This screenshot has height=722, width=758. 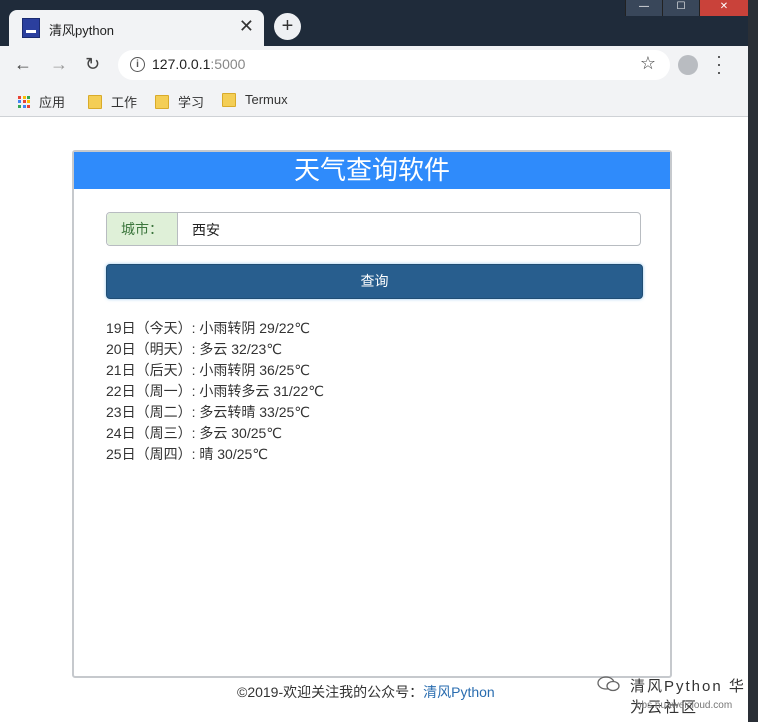 I want to click on page-footer: ©2019-欢迎关注我的公众号：清风Python, so click(x=366, y=692).